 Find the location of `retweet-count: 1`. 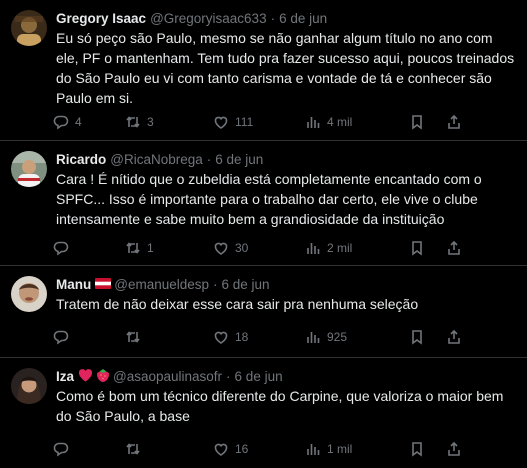

retweet-count: 1 is located at coordinates (150, 248).